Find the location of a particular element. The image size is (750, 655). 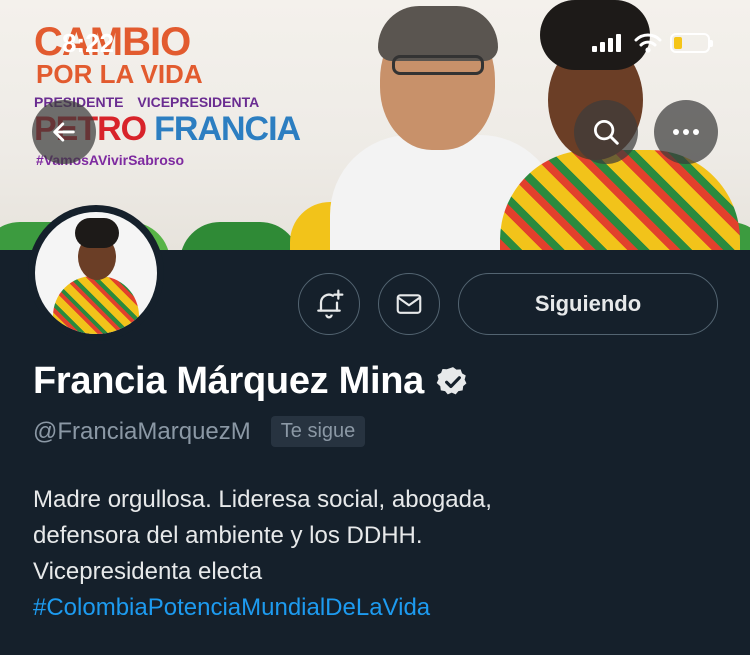

back-arrow-icon is located at coordinates (64, 132).